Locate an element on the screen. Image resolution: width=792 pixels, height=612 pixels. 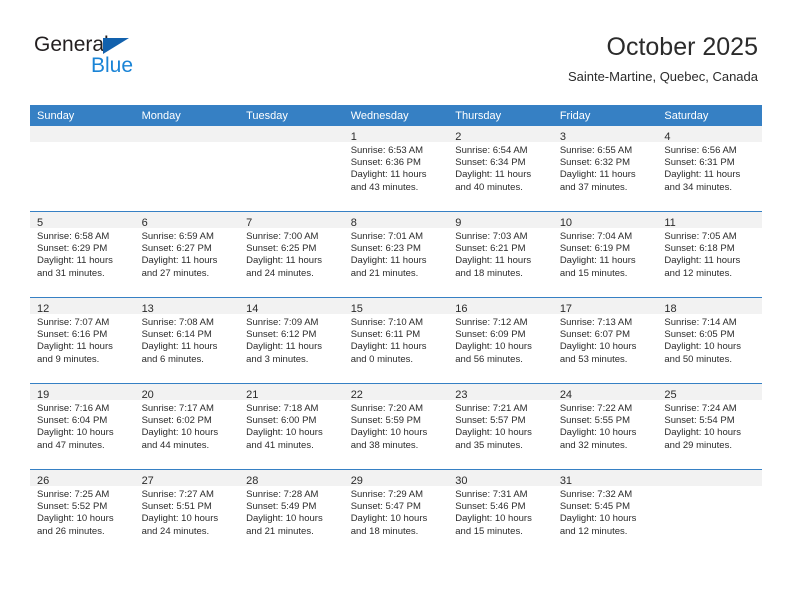
page-title: October 2025 is located at coordinates (682, 47).